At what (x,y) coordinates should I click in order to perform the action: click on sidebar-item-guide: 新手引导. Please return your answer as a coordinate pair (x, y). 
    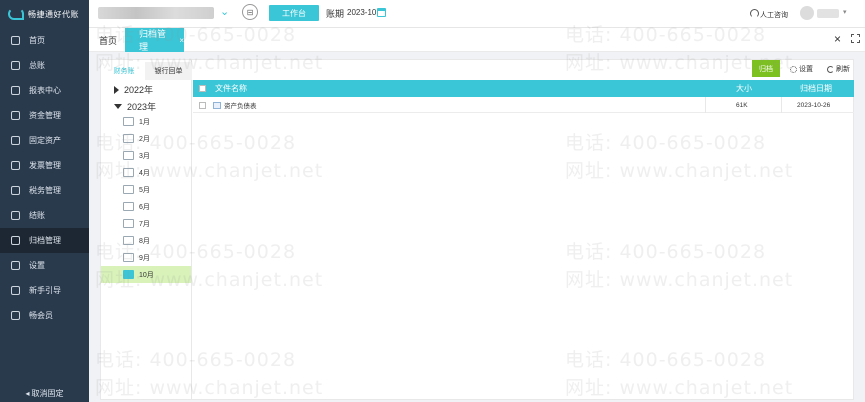
    Looking at the image, I should click on (44, 290).